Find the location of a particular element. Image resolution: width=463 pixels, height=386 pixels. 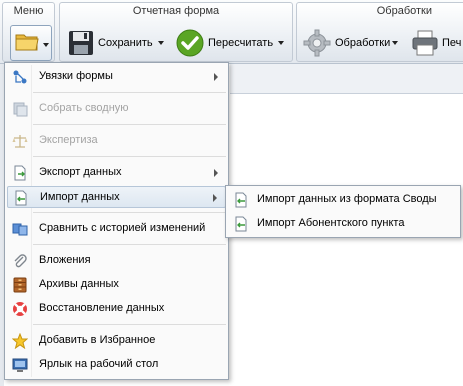

submenu-item-import-svody: Импорт данных из формата Своды is located at coordinates (343, 200).